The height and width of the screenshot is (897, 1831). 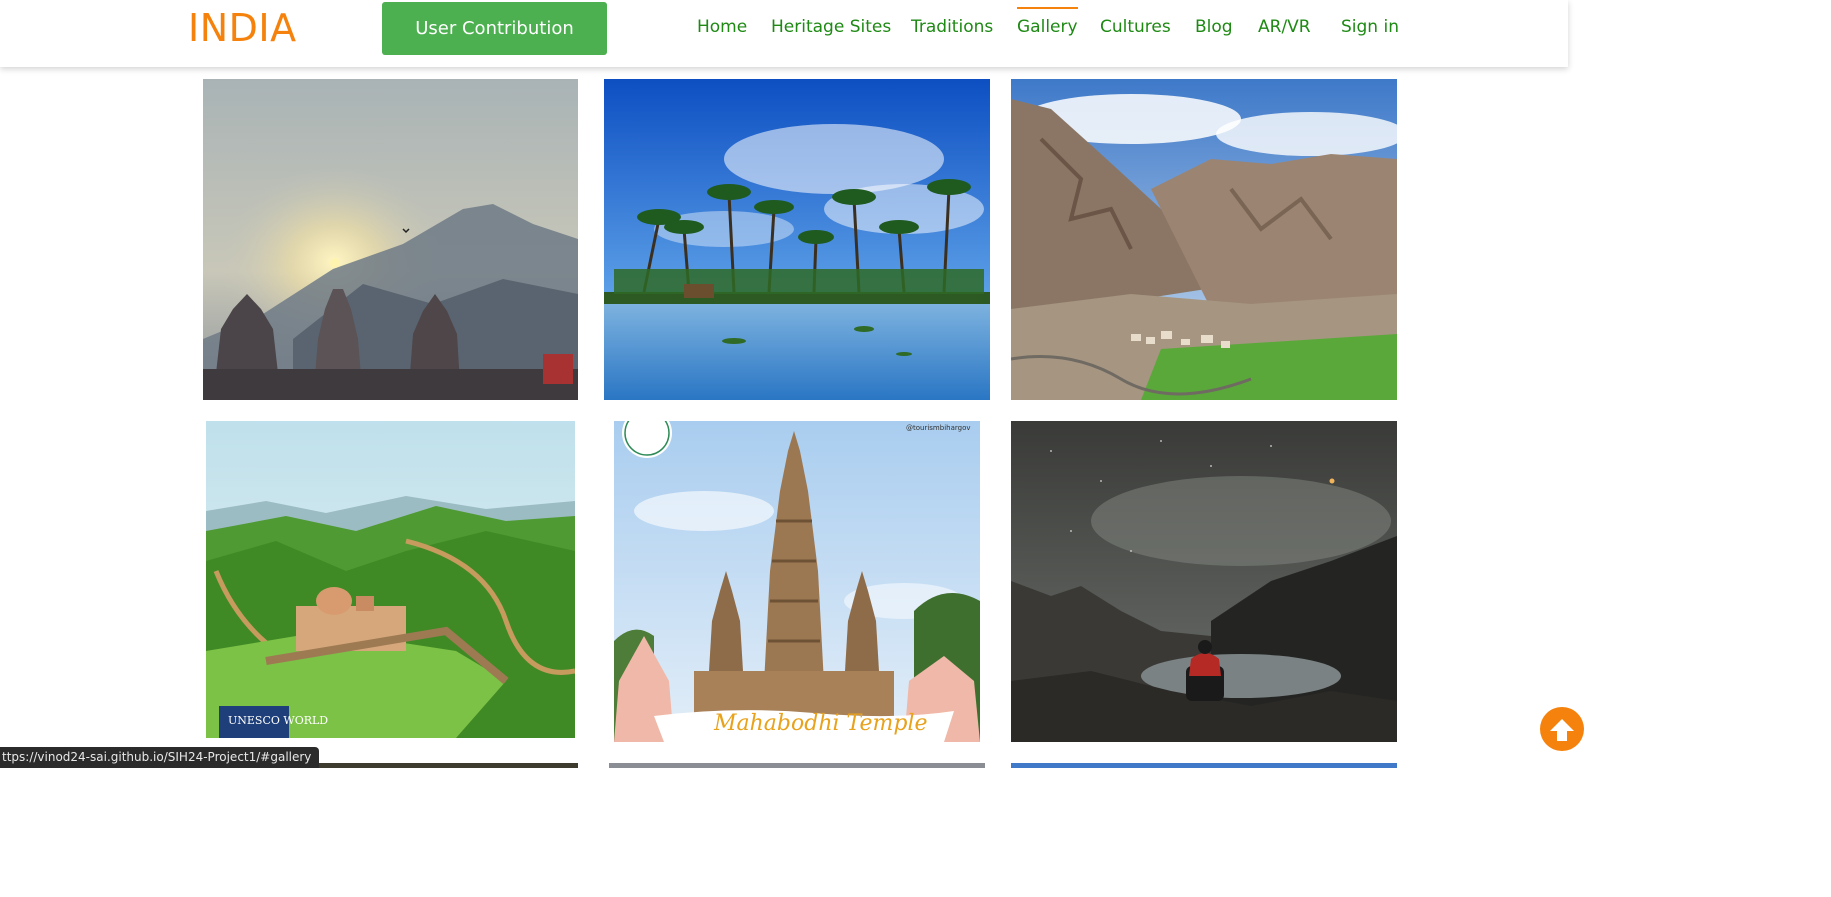 I want to click on gallery-image-night-lake, so click(x=1204, y=581).